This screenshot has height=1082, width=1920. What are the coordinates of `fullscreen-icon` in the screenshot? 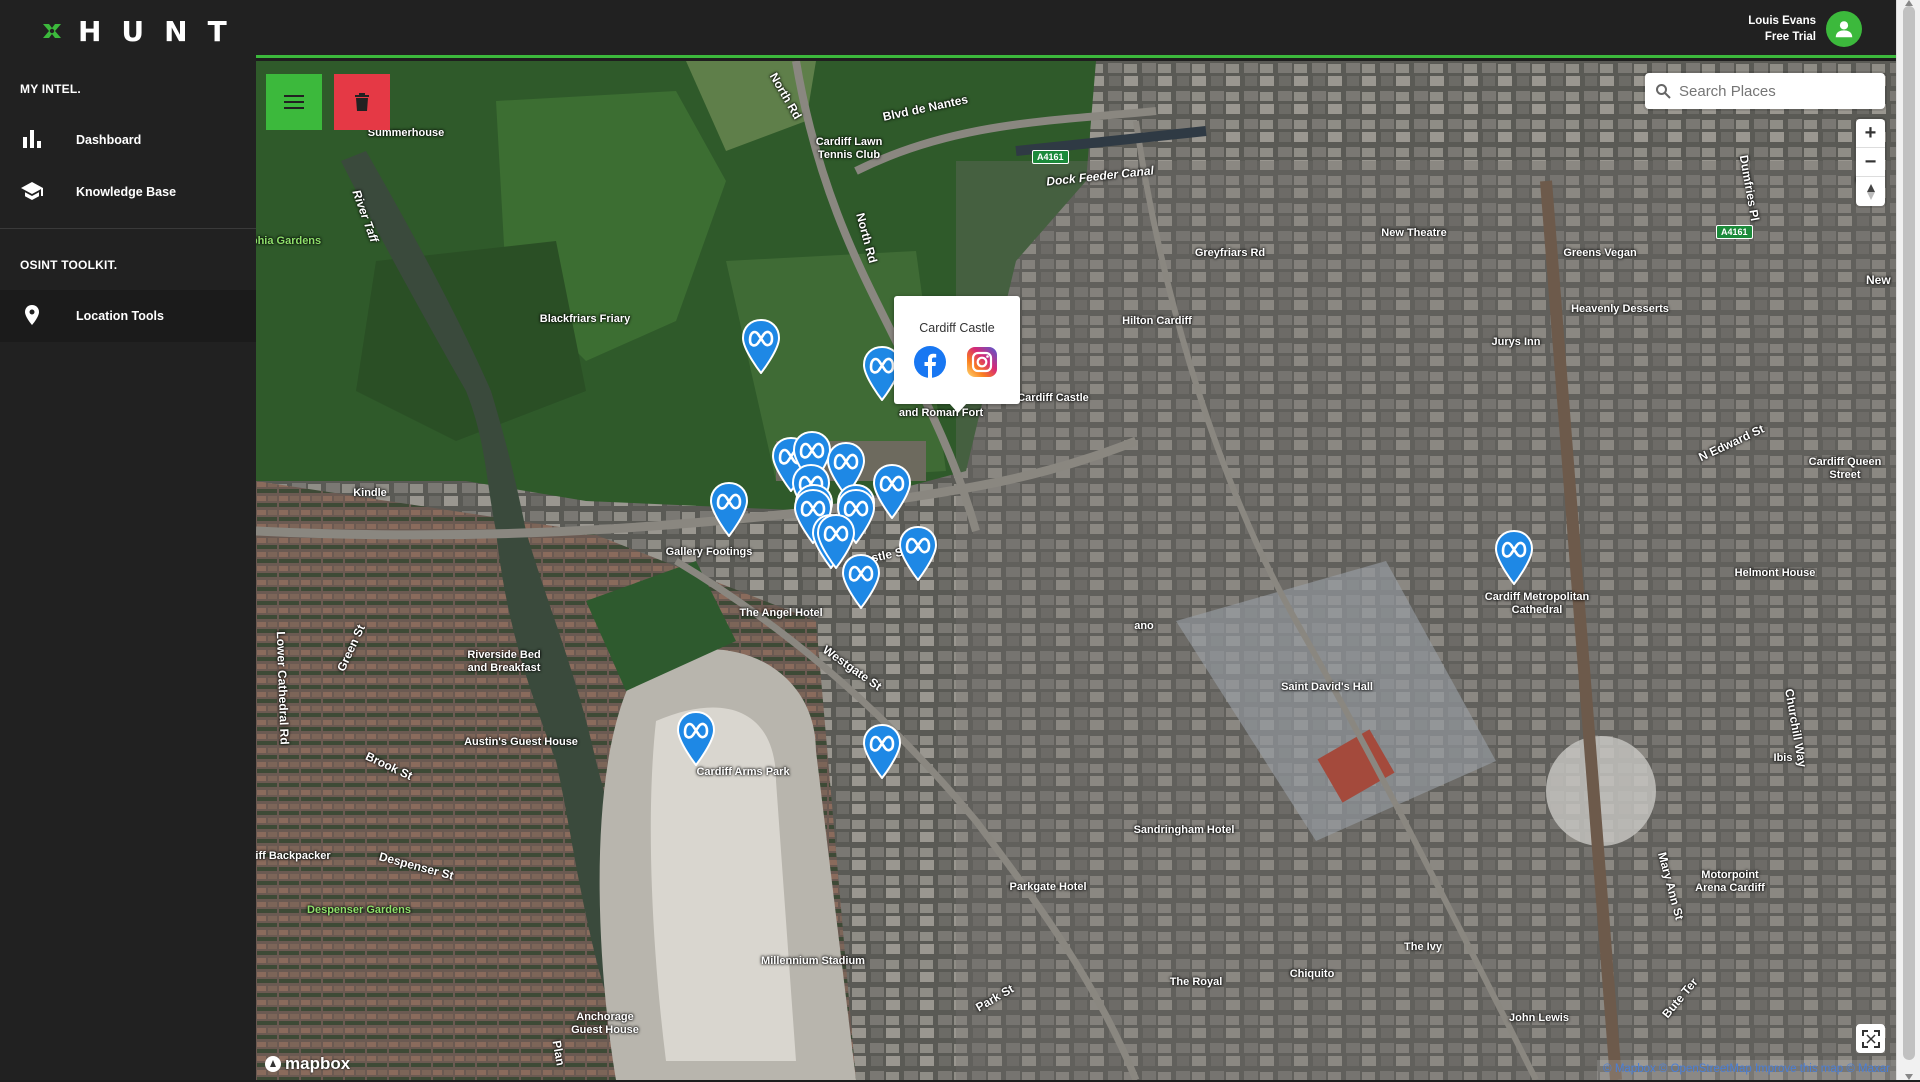 It's located at (1870, 1038).